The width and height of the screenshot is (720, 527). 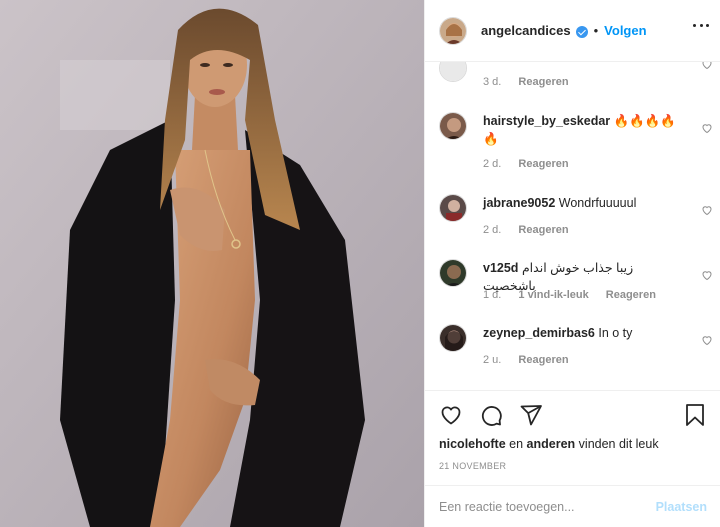 What do you see at coordinates (546, 121) in the screenshot?
I see `commenter-username: hairstyle_by_eskedar` at bounding box center [546, 121].